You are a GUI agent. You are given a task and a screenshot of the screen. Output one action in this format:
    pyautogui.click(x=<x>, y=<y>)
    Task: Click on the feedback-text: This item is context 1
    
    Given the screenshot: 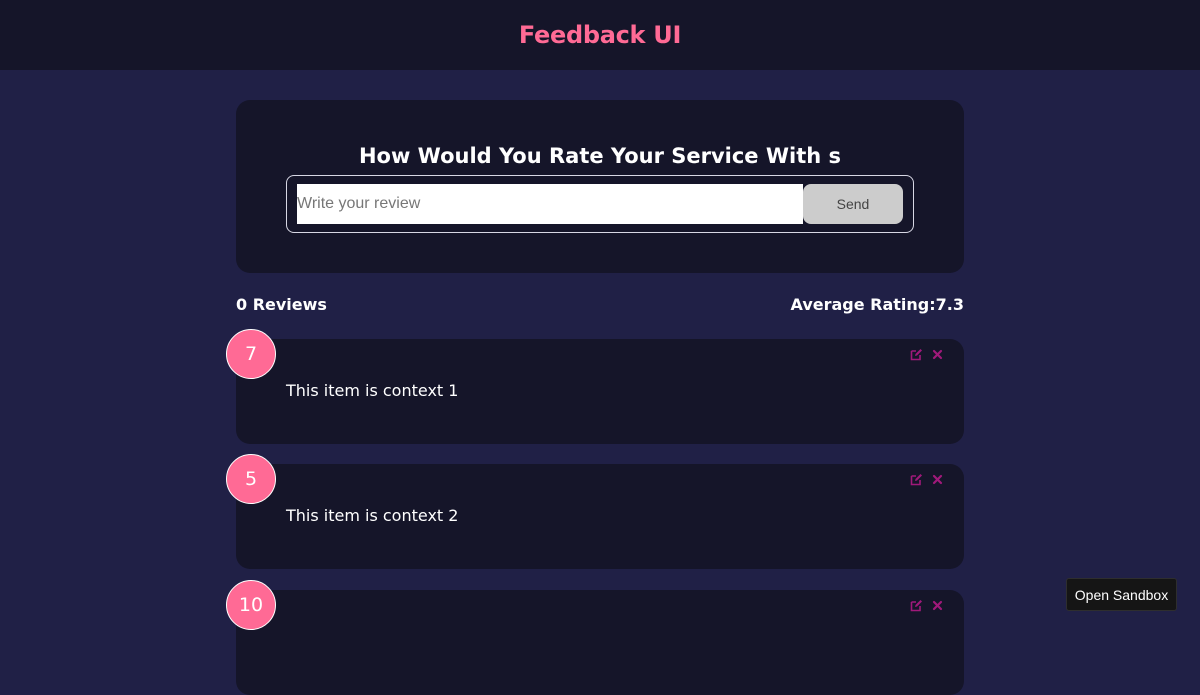 What is the action you would take?
    pyautogui.click(x=372, y=390)
    